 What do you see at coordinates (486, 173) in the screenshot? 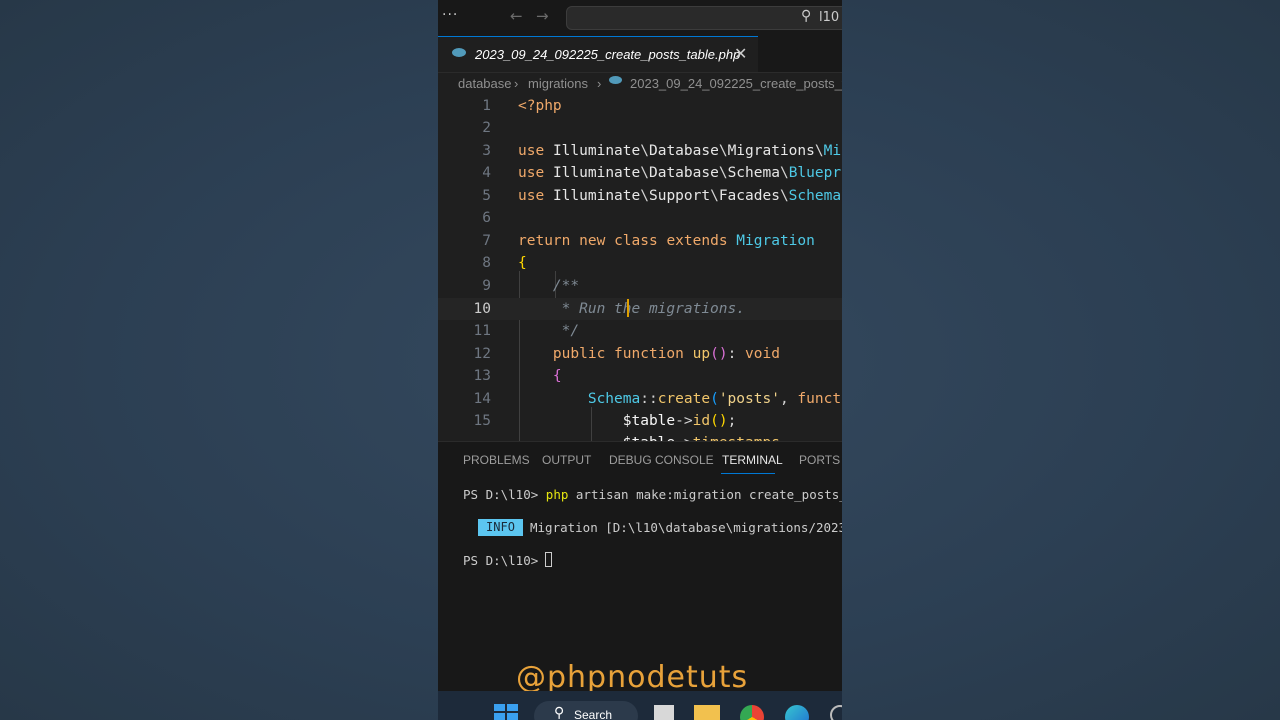
I see `line-number: 4` at bounding box center [486, 173].